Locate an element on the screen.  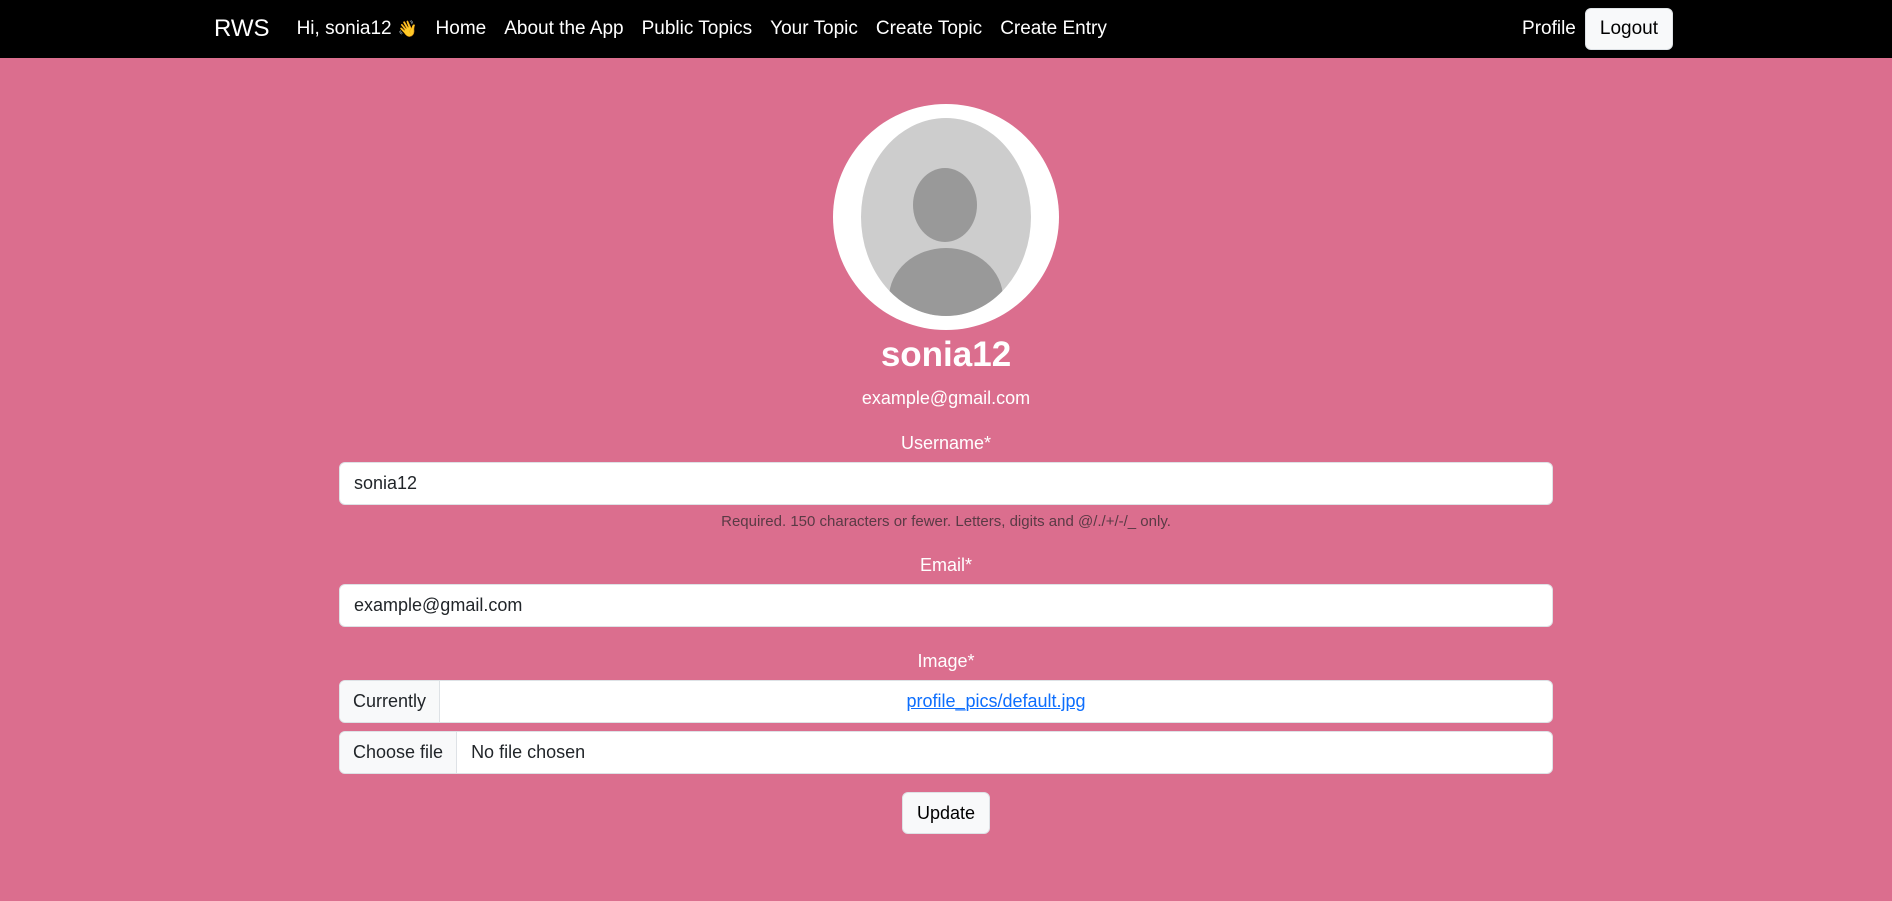
user-greeting: Hi, sonia12 👋 is located at coordinates (357, 29).